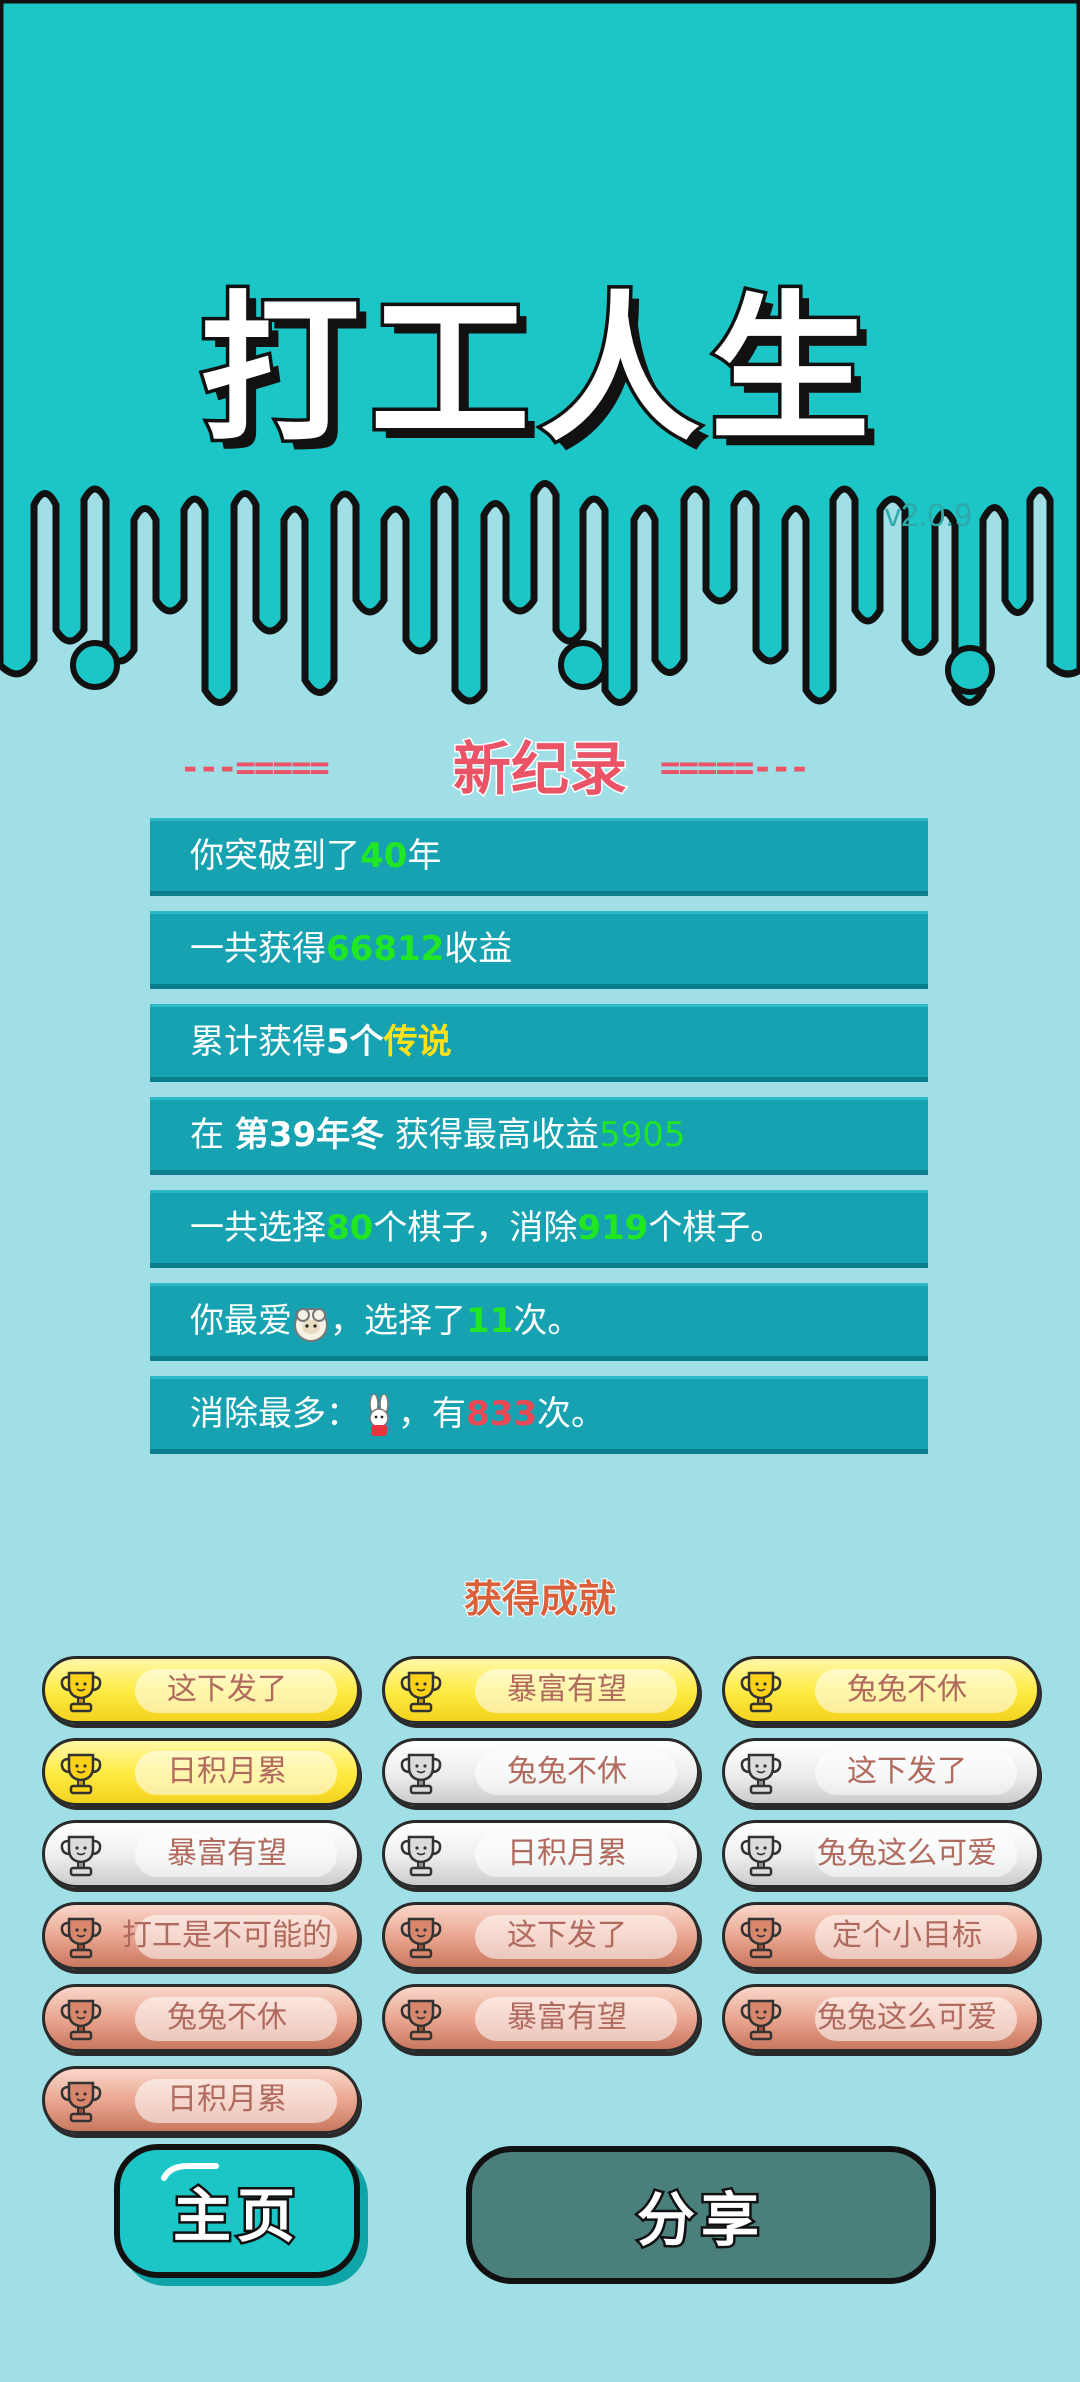  Describe the element at coordinates (398, 1321) in the screenshot. I see `row-text: ，选择了` at that location.